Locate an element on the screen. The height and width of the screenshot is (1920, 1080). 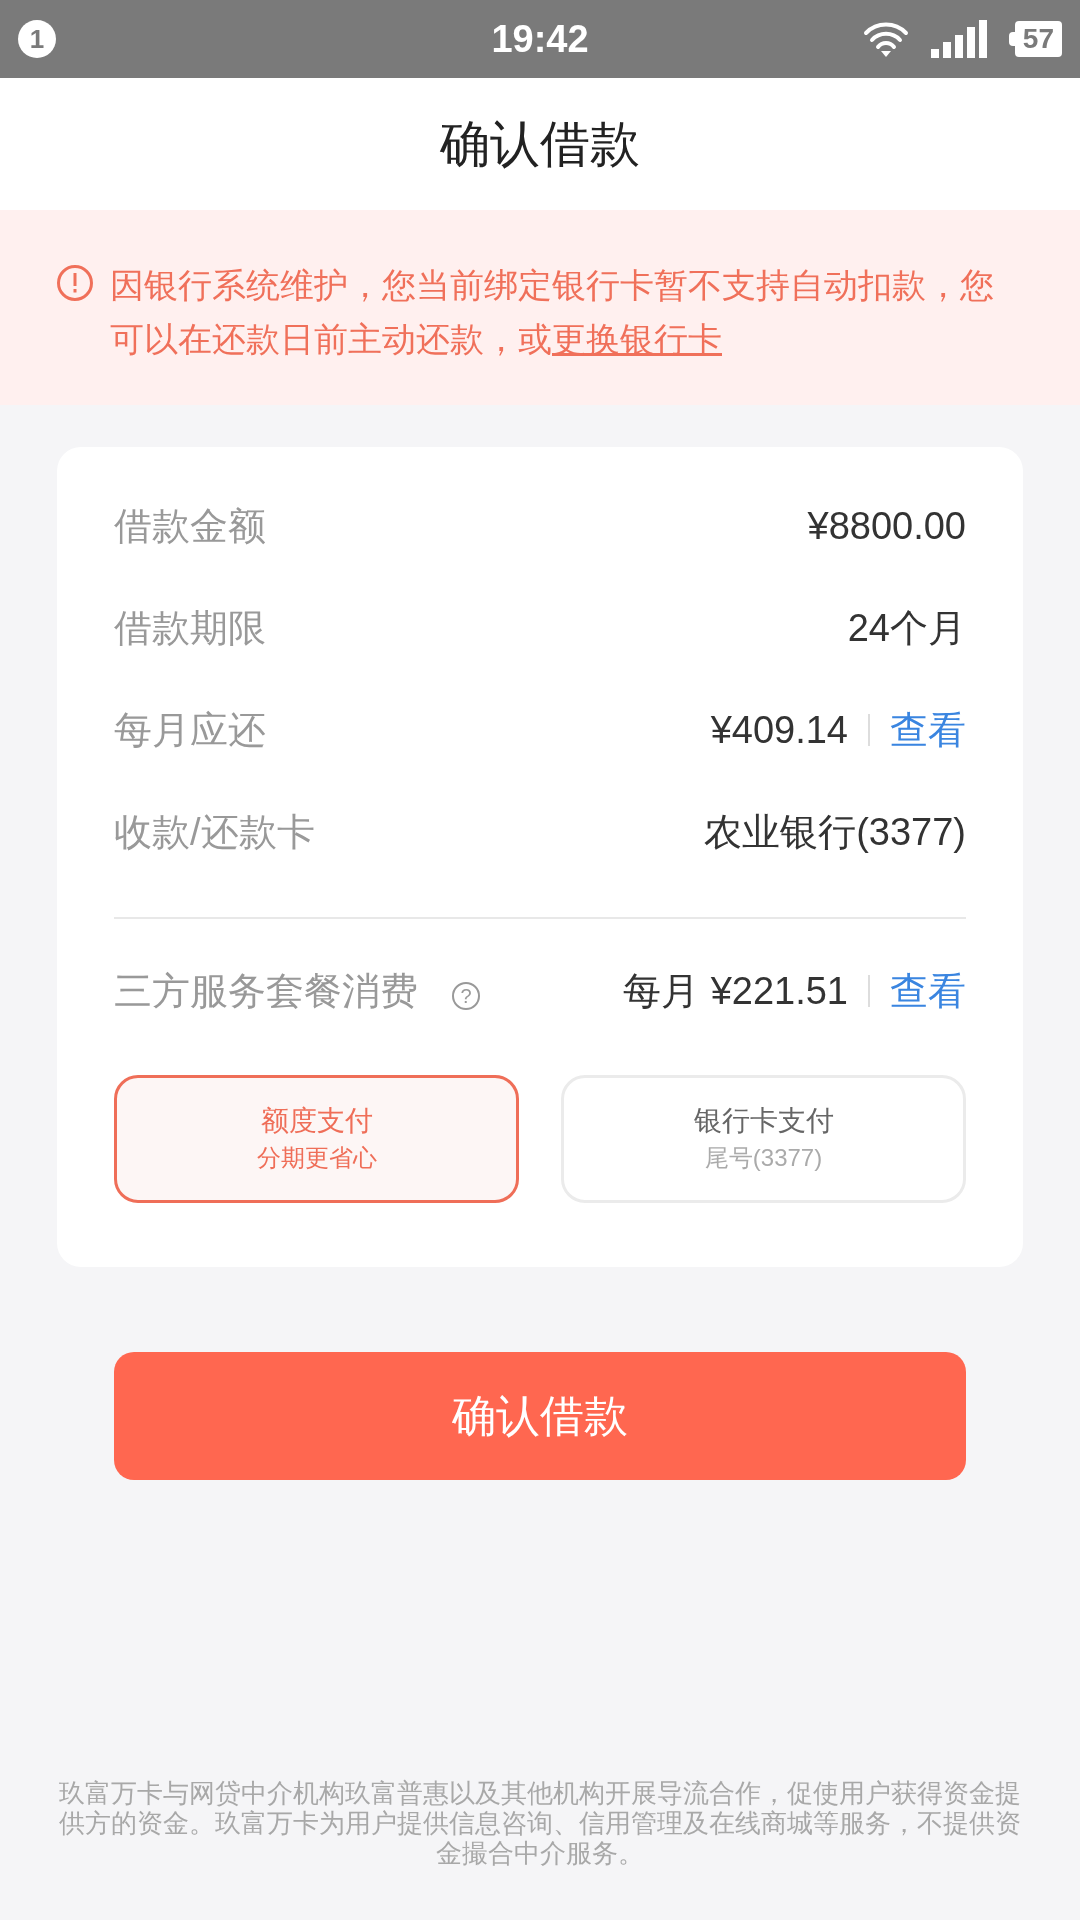
detail-label: 收款/还款卡 is located at coordinates (214, 832).